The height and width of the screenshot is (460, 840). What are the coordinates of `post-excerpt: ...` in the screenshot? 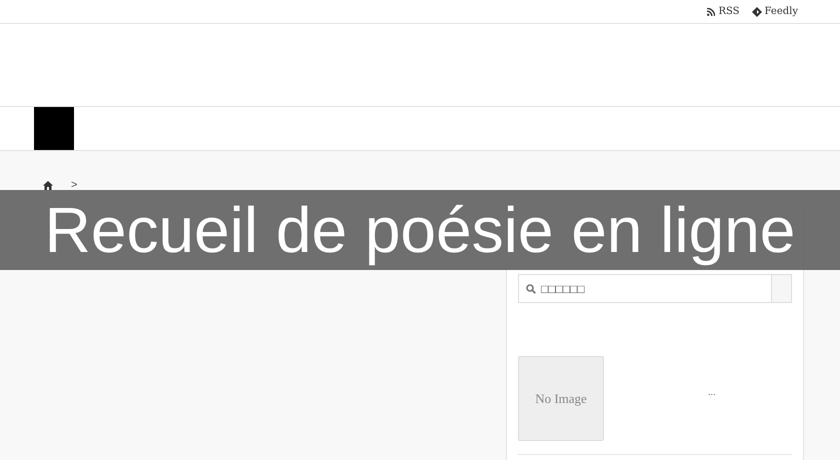 It's located at (712, 391).